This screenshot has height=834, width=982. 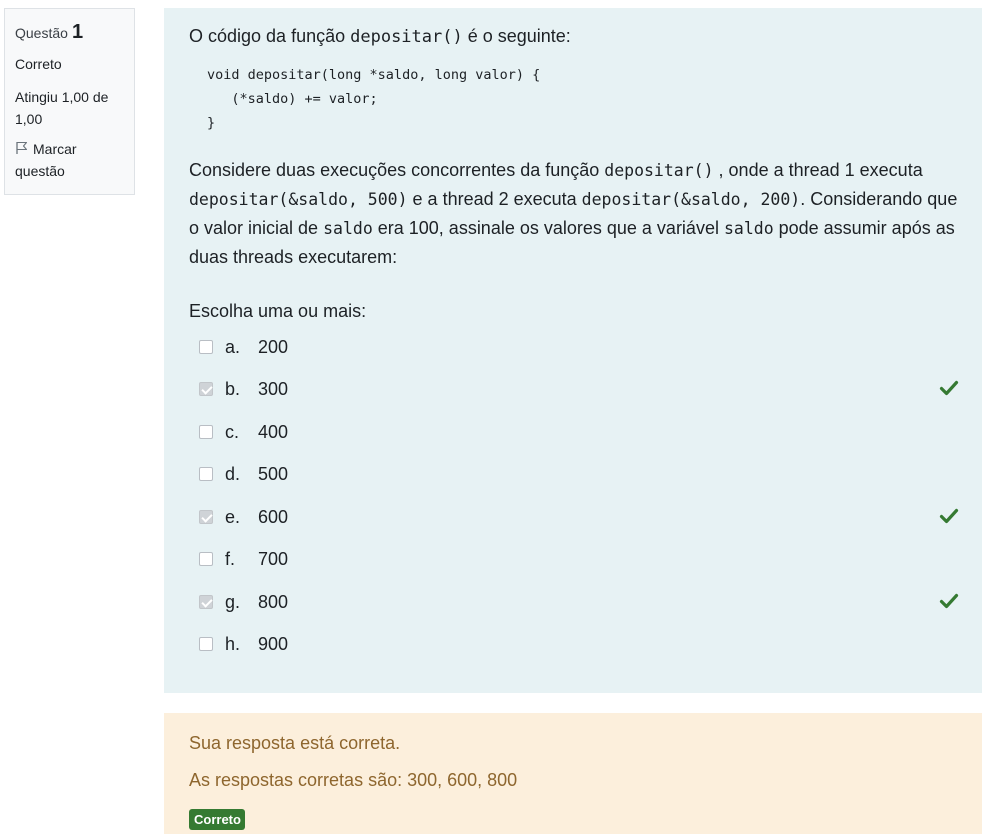 I want to click on answer-option-h: h. 900, so click(x=579, y=644).